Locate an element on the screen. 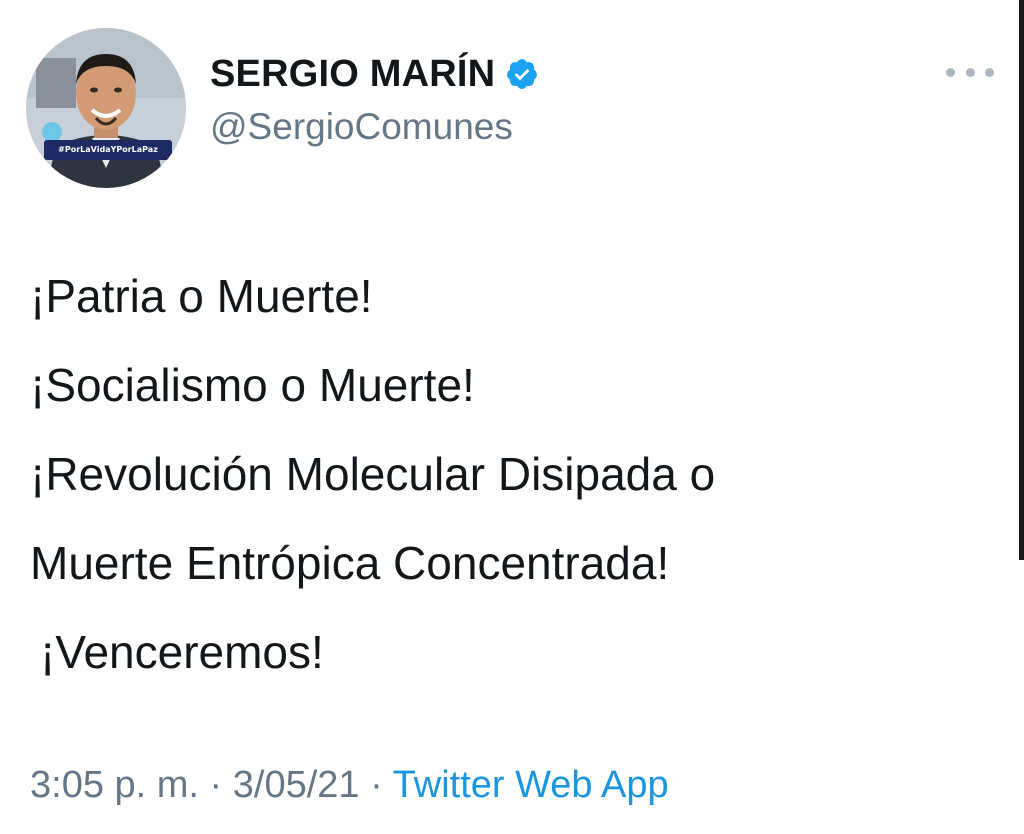  avatar: #PorLaVidaYPorLaPaz is located at coordinates (106, 108).